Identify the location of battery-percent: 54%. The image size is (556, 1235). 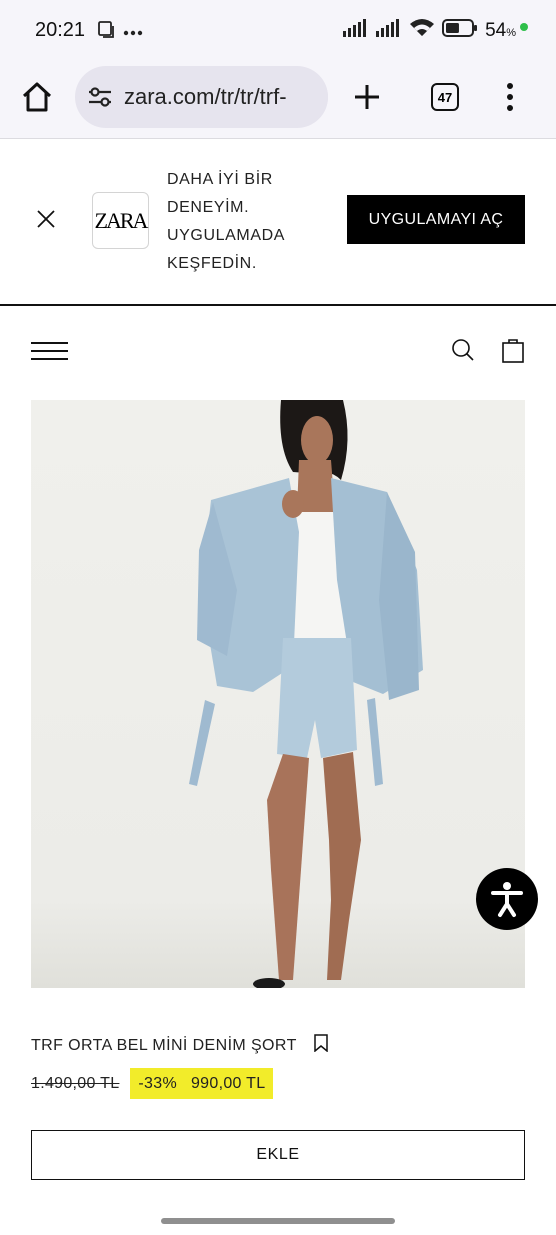
(500, 30).